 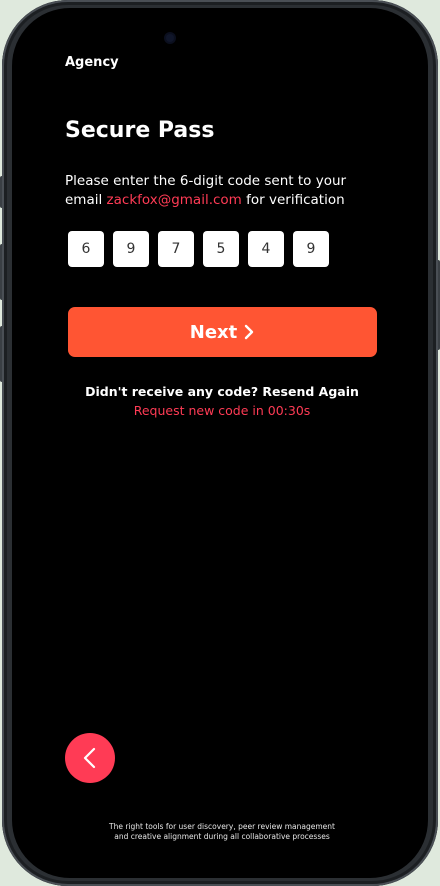 I want to click on resend-timer: Request new code in 00:30s, so click(x=222, y=410).